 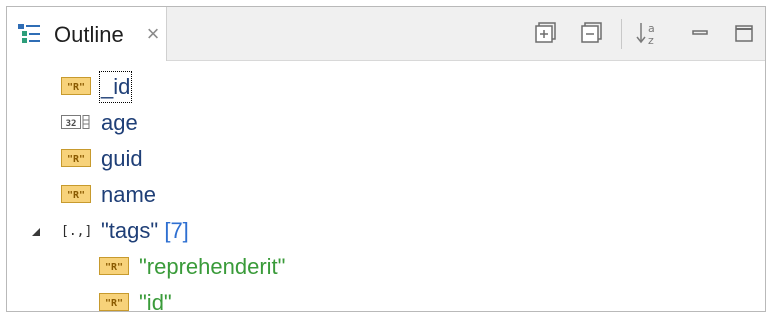 I want to click on tree-item-label: guid, so click(x=122, y=158).